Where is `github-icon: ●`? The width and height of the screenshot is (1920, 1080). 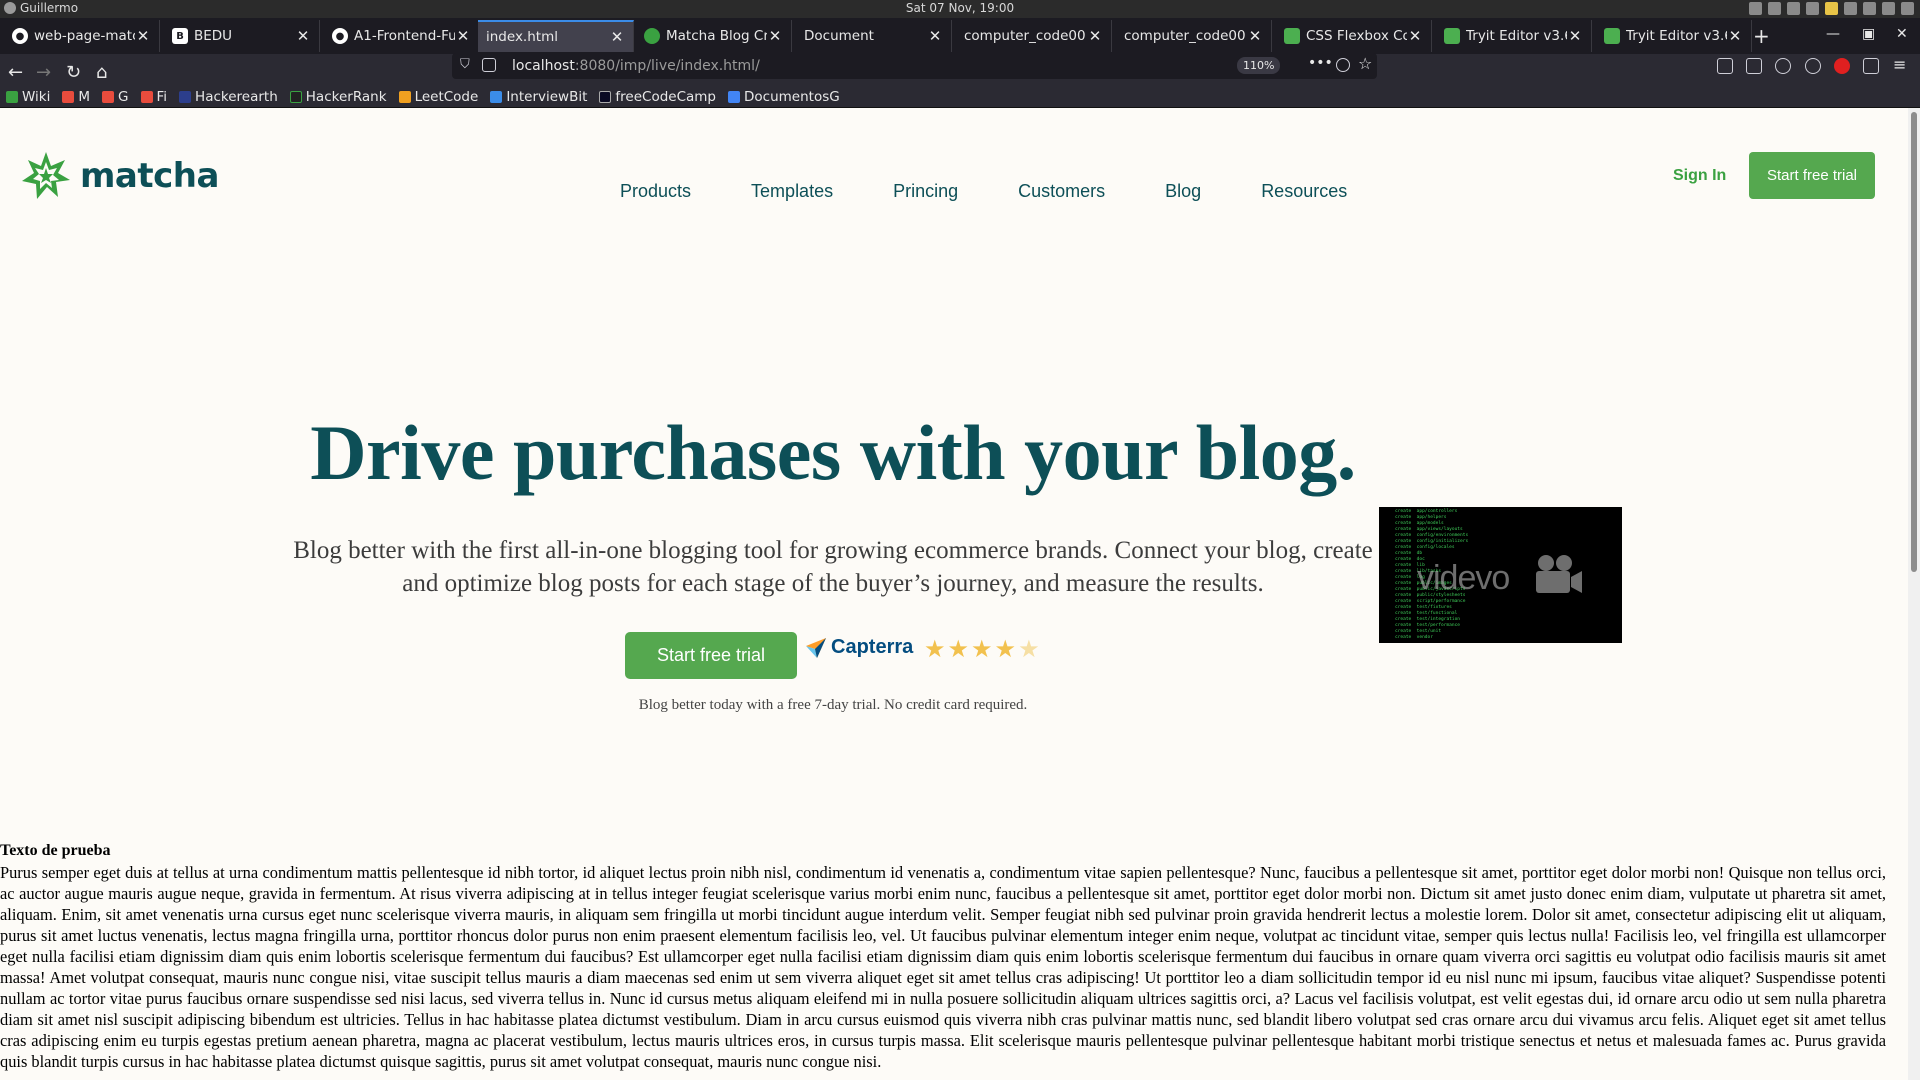
github-icon: ● is located at coordinates (340, 36).